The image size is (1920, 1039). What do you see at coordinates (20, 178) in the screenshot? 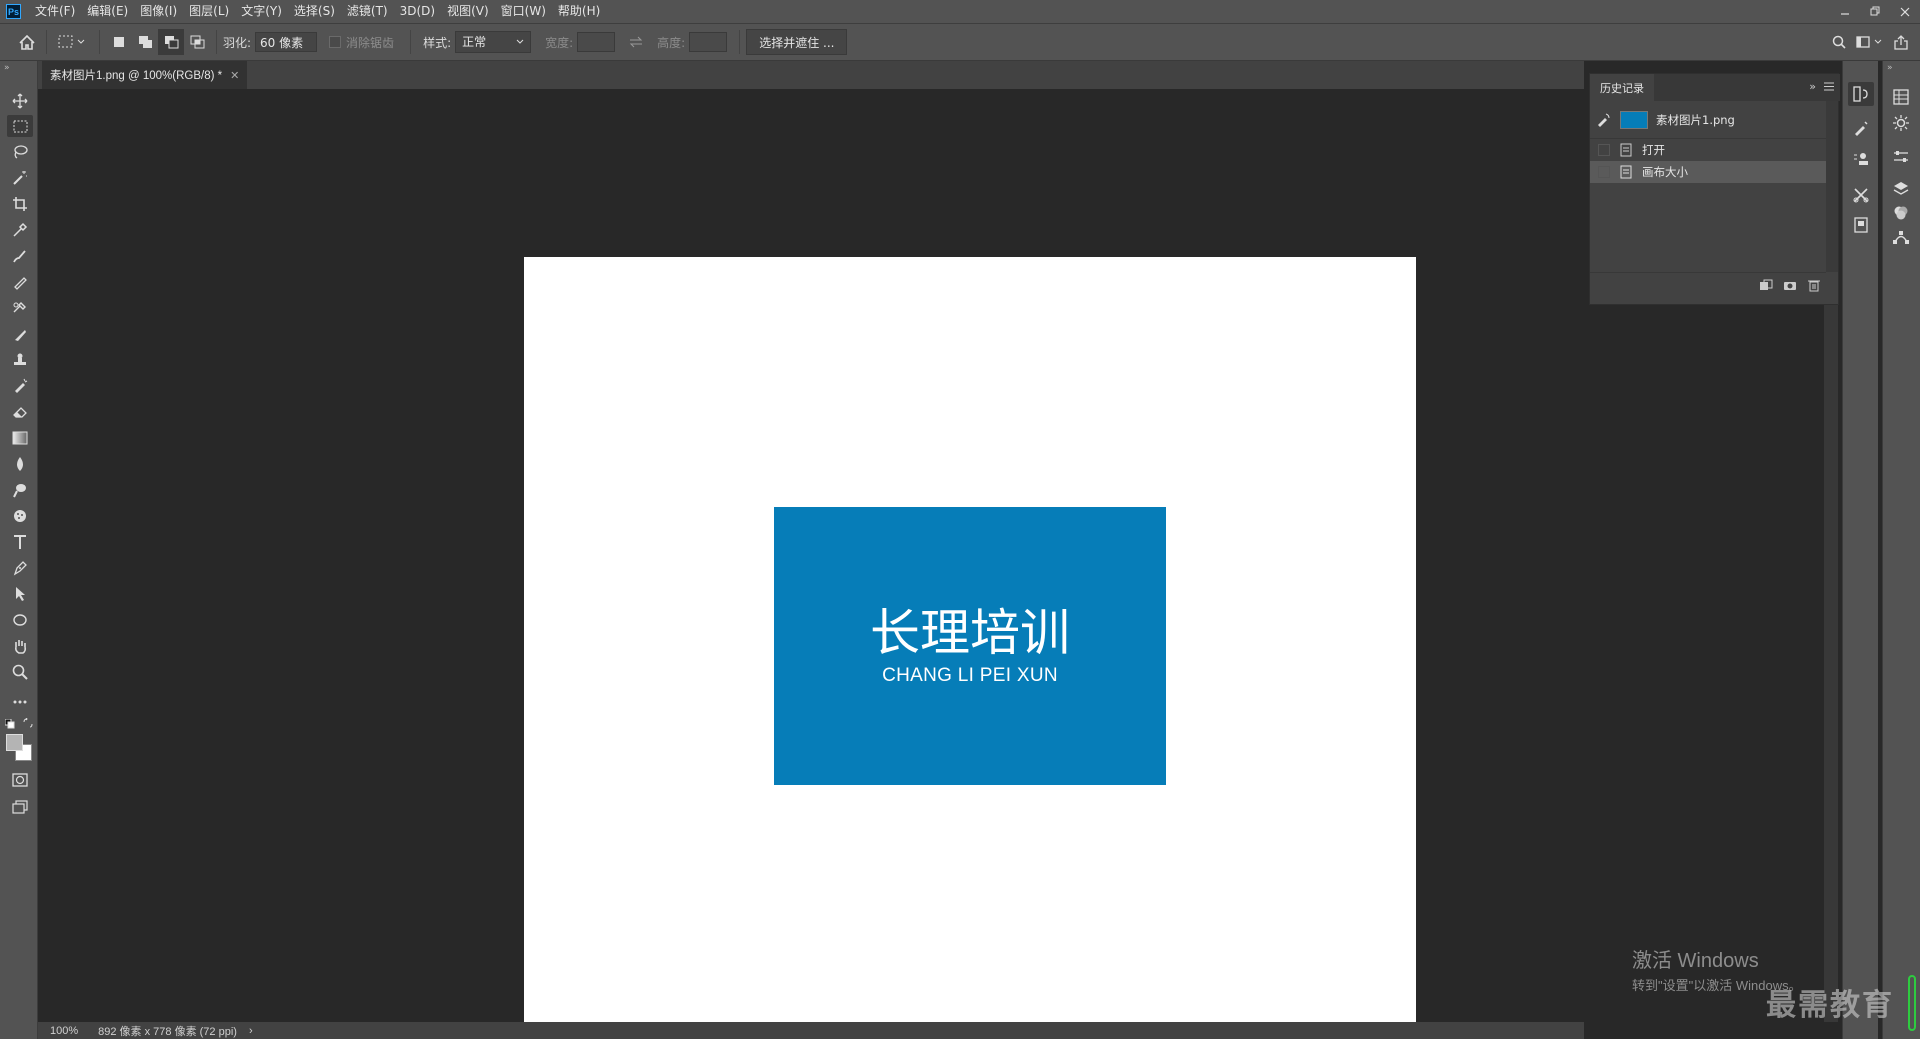
I see `magic-wand-tool-icon` at bounding box center [20, 178].